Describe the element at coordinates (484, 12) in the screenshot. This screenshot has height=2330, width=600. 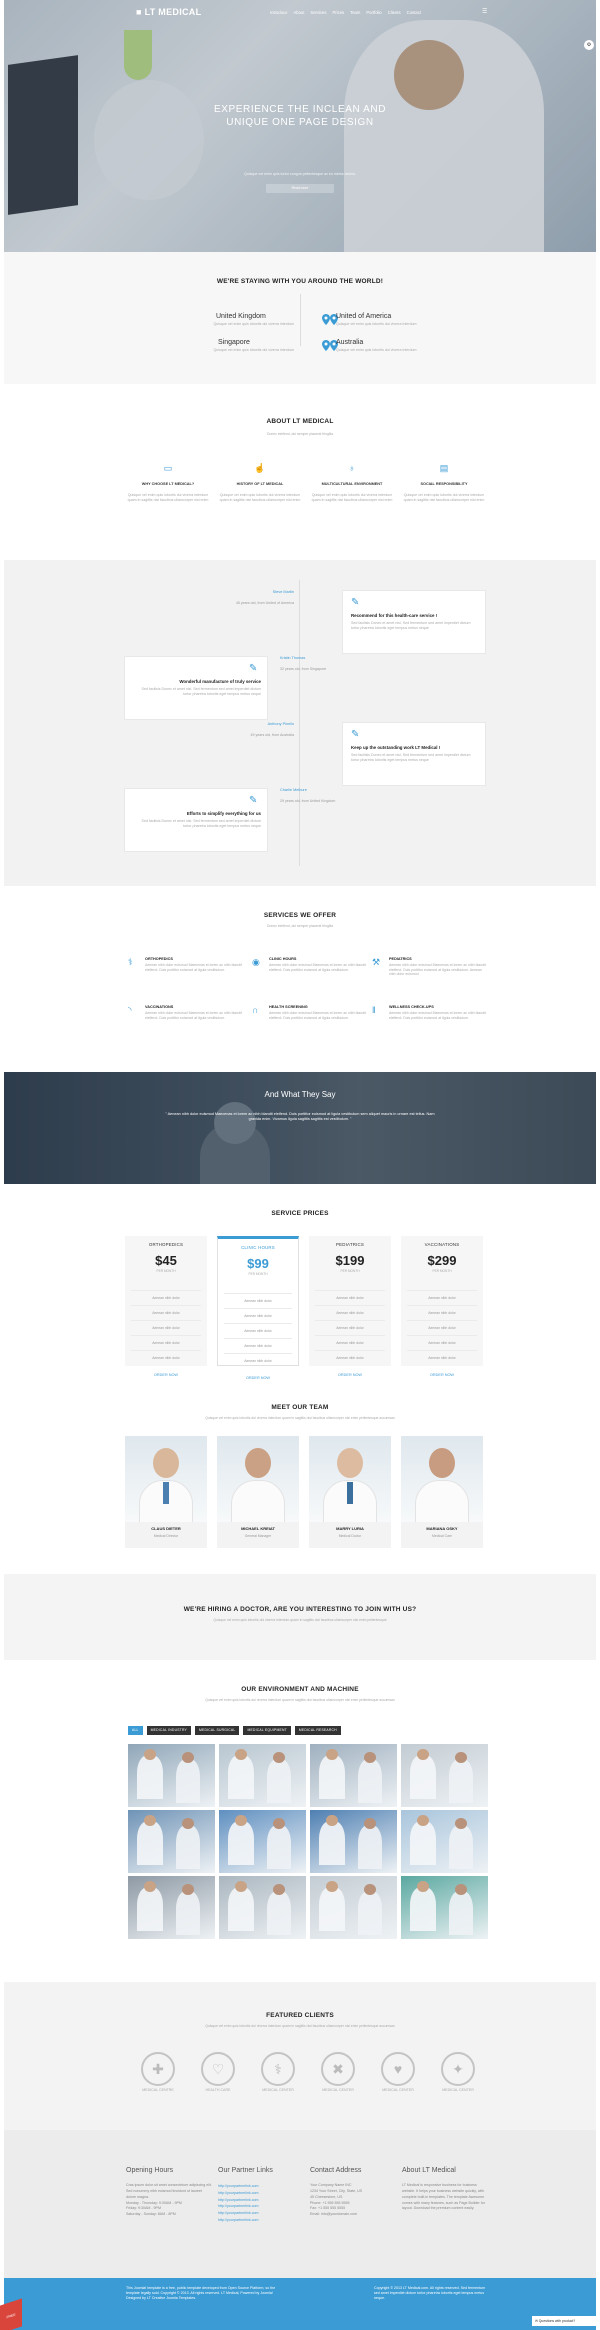
I see `hamburger-icon: ☰` at that location.